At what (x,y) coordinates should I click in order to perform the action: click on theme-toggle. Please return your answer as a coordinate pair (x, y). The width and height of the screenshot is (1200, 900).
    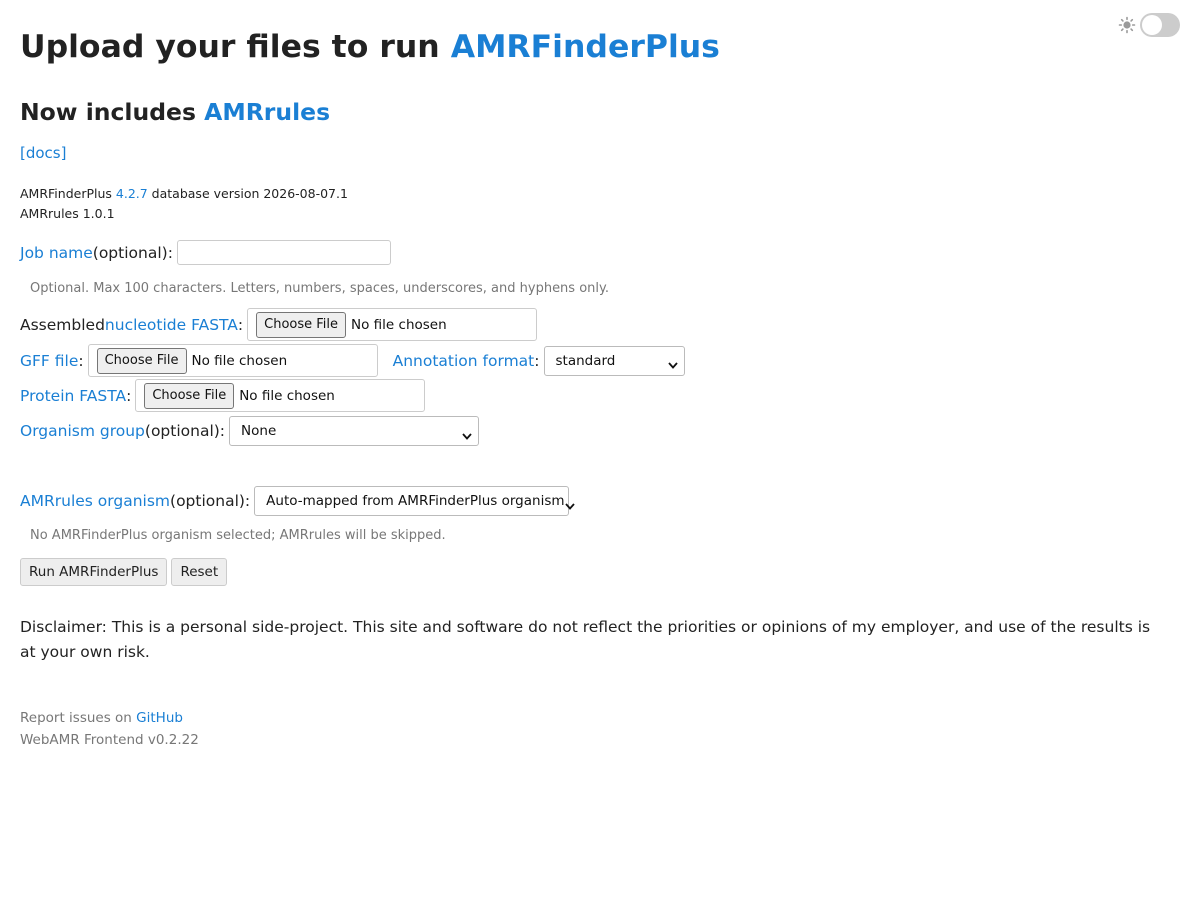
    Looking at the image, I should click on (1149, 25).